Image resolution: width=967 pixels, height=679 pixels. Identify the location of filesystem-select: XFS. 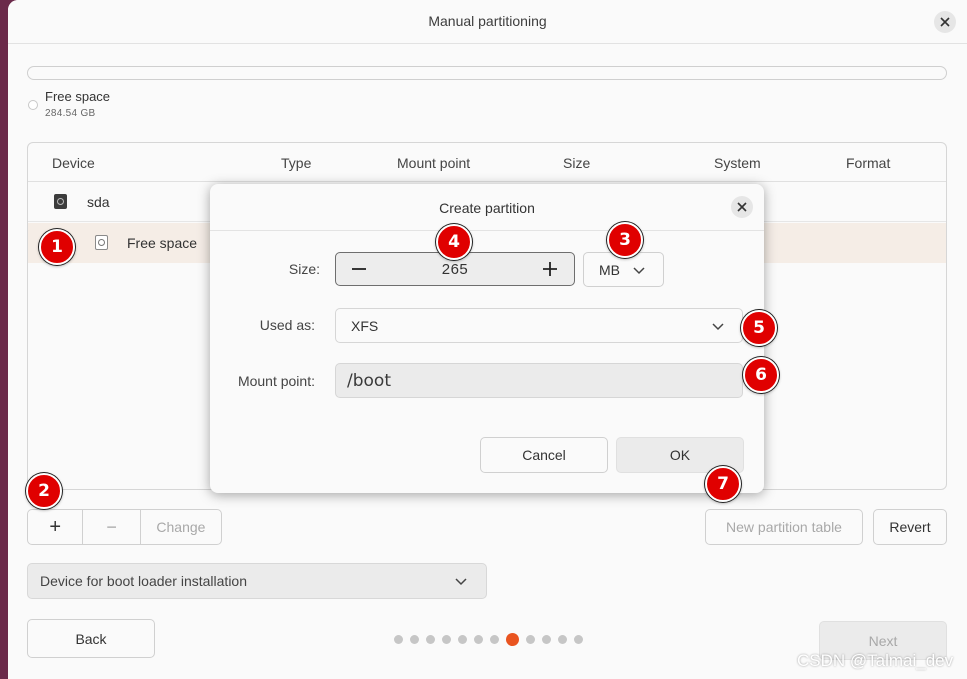
(539, 325).